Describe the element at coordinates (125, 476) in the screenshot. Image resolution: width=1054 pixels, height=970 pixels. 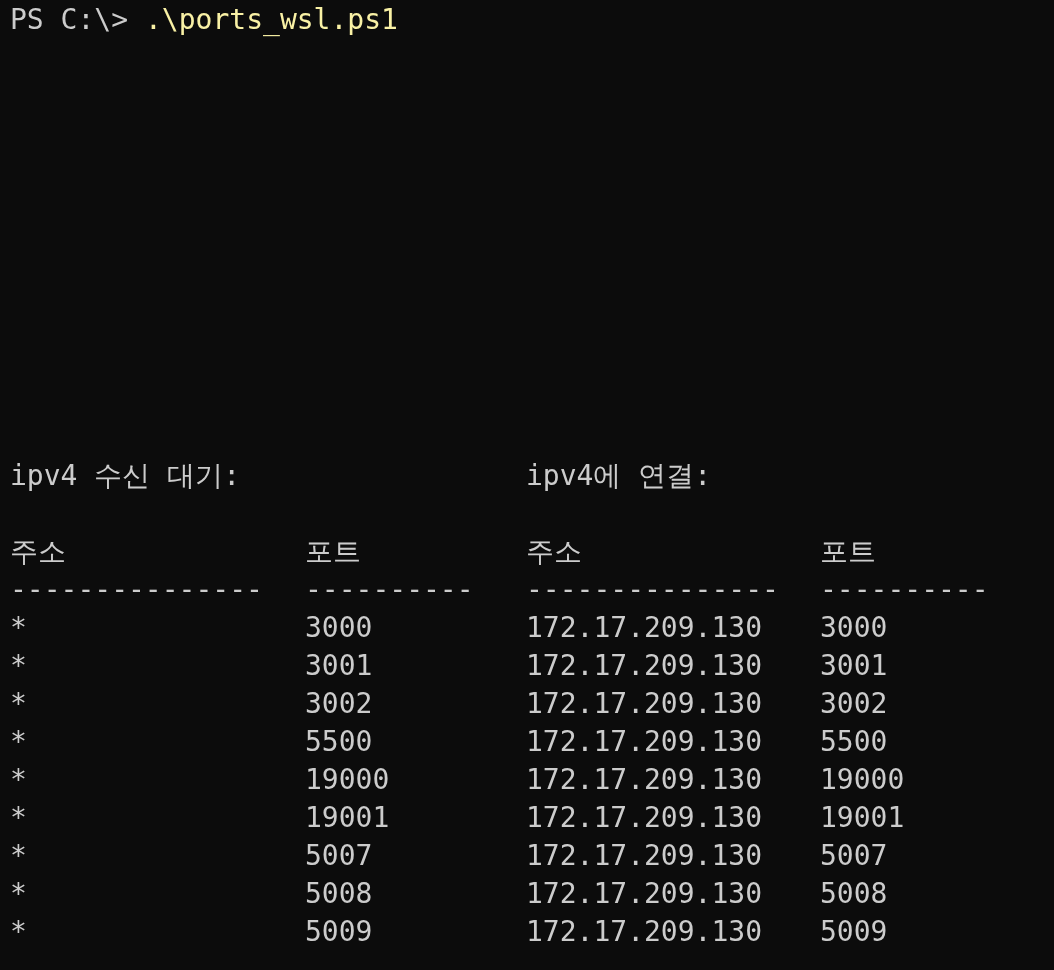
I see `section-title: ipv4 수신 대기:` at that location.